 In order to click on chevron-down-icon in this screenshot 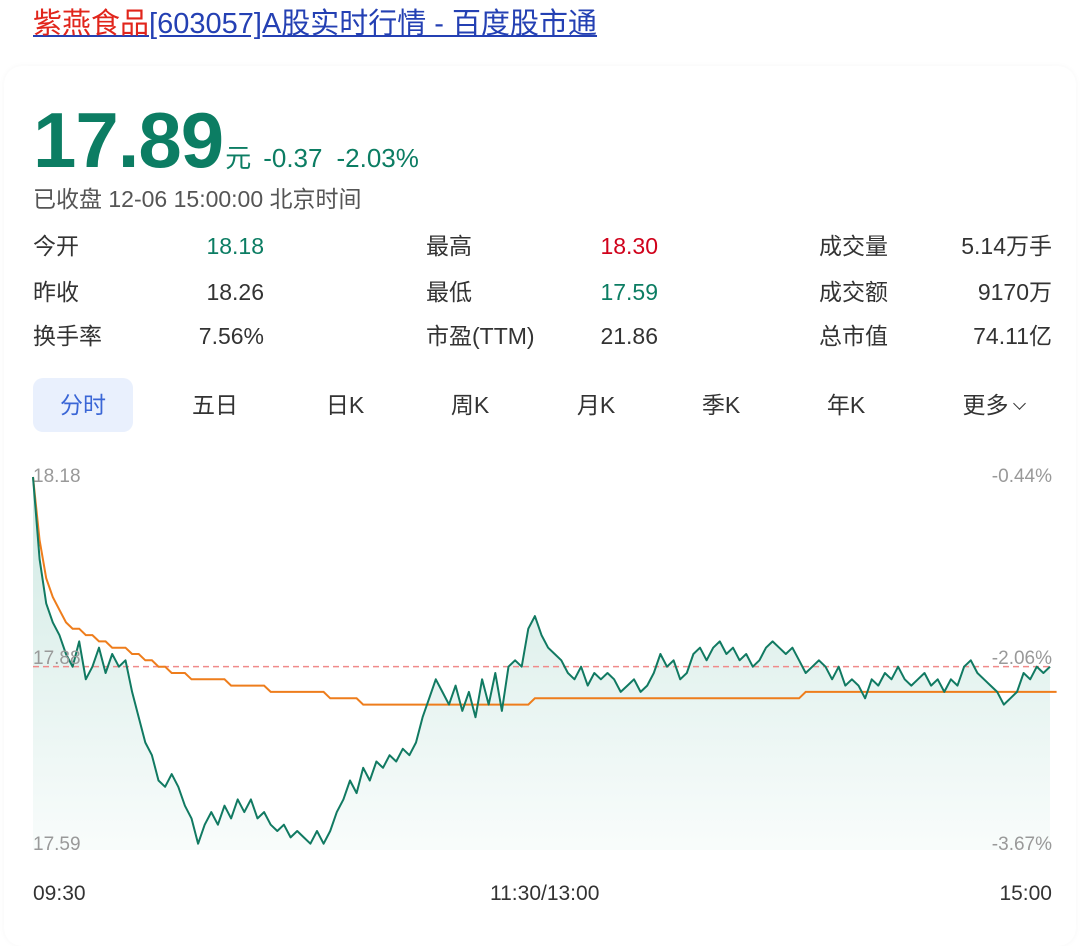, I will do `click(1019, 403)`.